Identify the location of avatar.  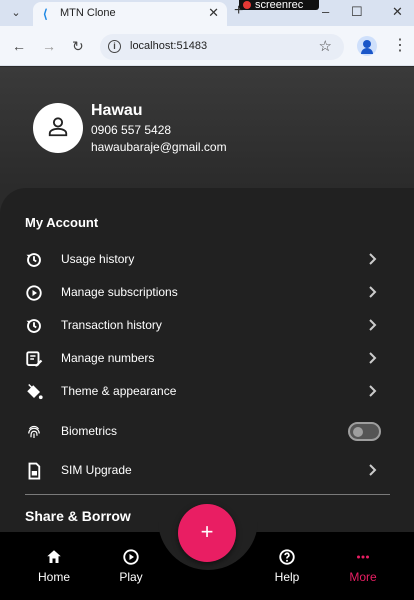
(58, 128).